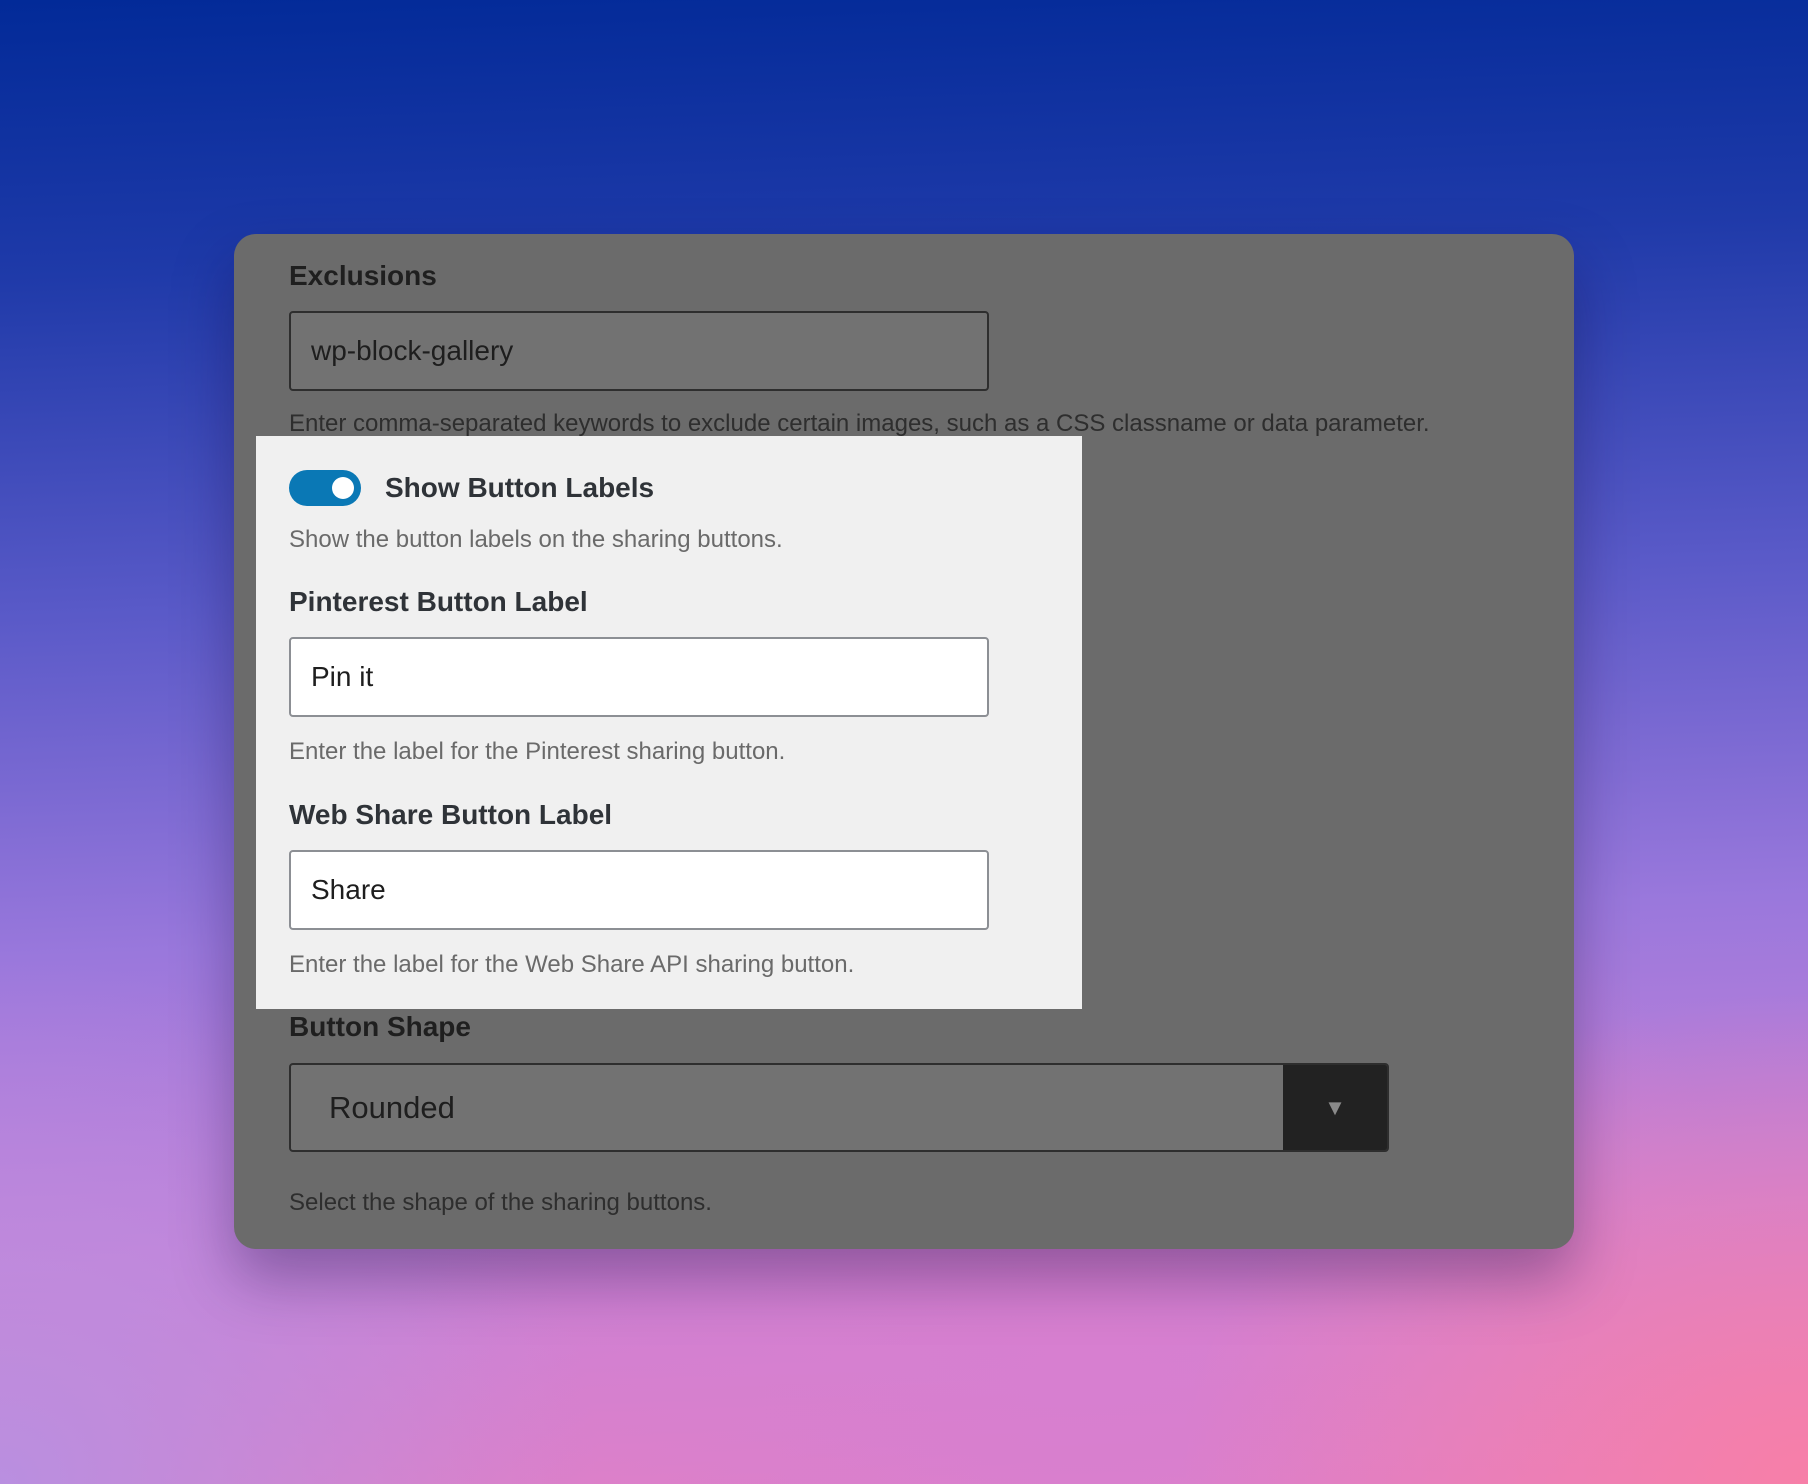  What do you see at coordinates (325, 488) in the screenshot?
I see `show-labels-toggle` at bounding box center [325, 488].